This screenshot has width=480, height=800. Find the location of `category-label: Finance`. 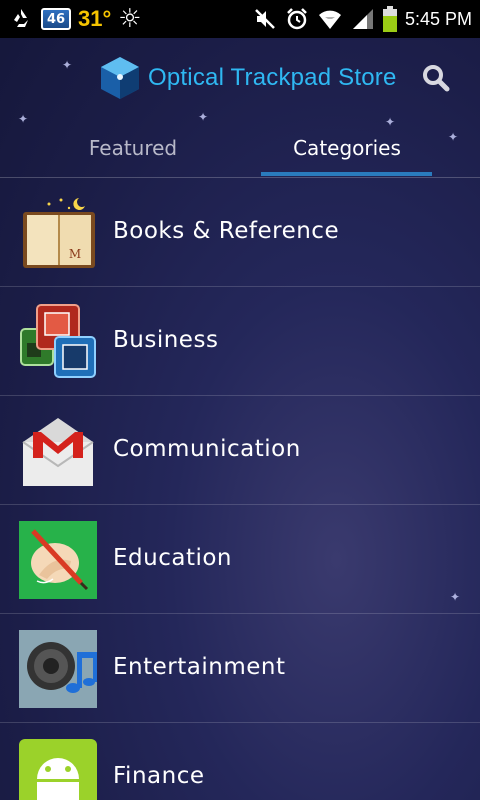

category-label: Finance is located at coordinates (159, 776).